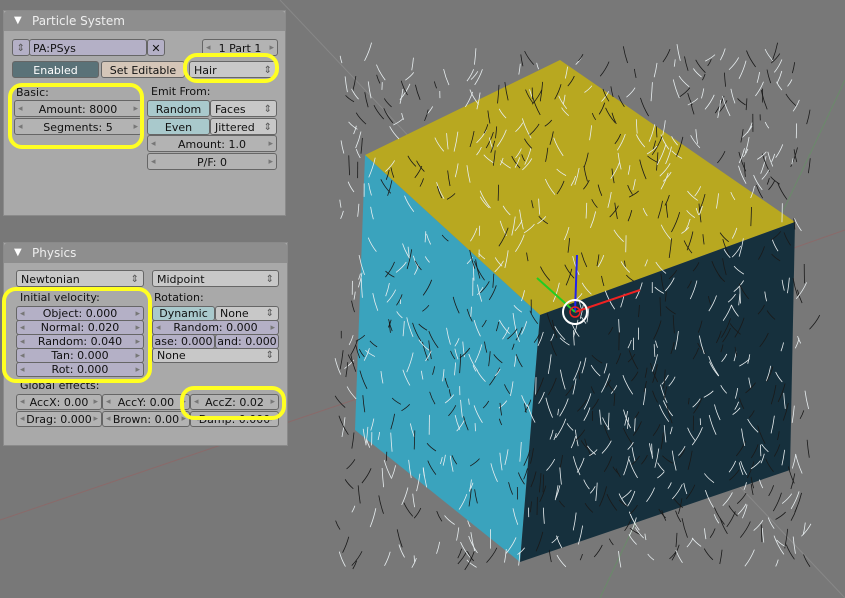 Image resolution: width=845 pixels, height=598 pixels. I want to click on phase-field: ase: 0.000, so click(183, 341).